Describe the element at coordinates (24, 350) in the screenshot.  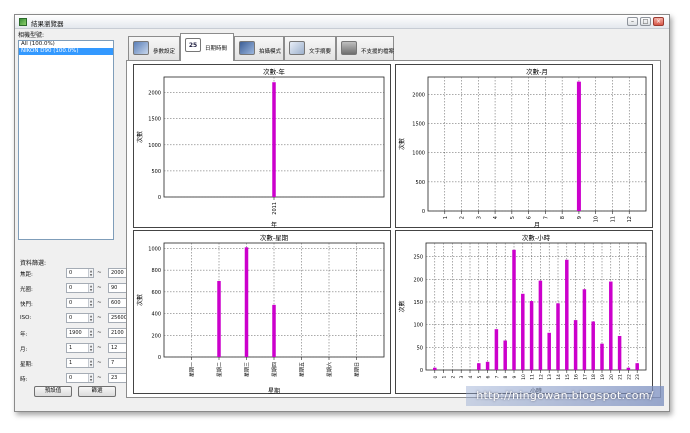
I see `filter-label: 月:` at that location.